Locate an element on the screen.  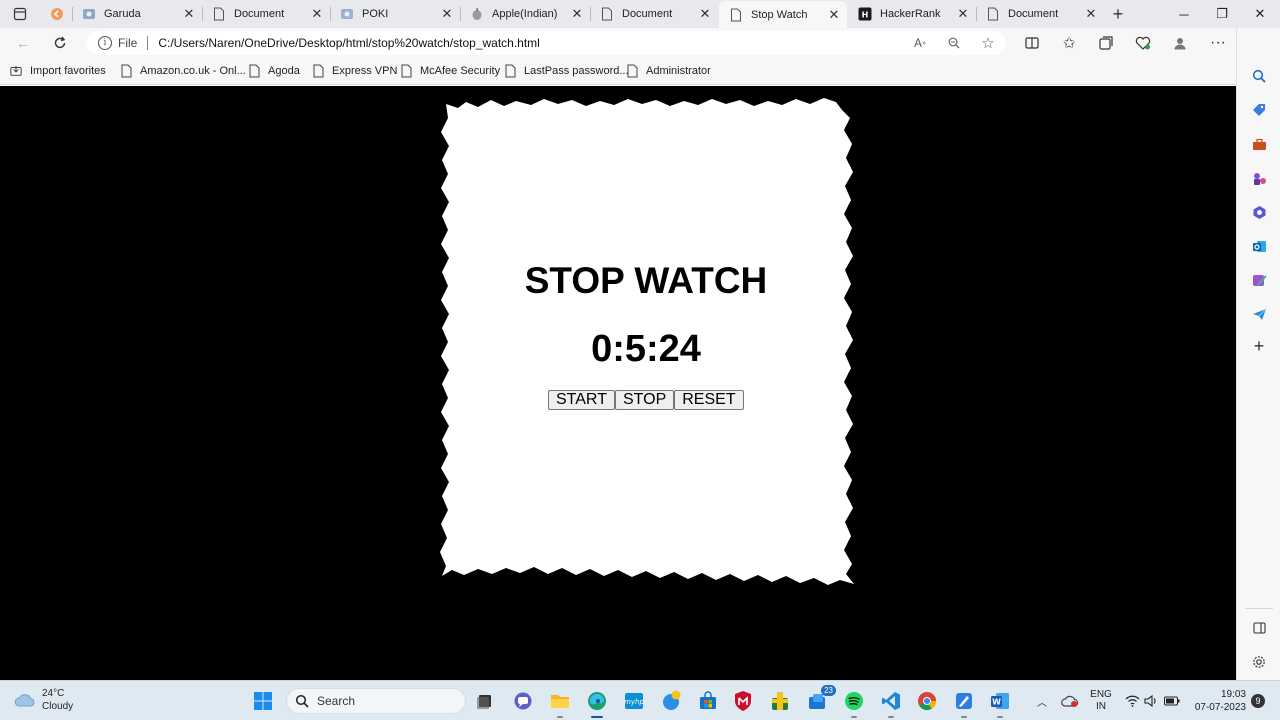
teams-button: 23 is located at coordinates (821, 699).